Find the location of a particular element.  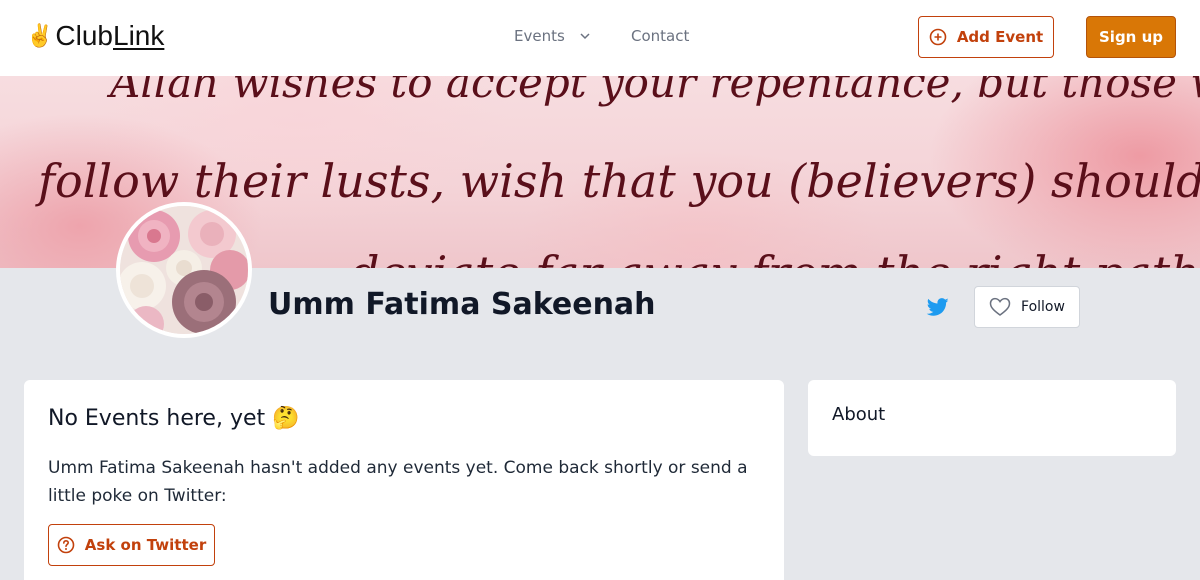

no-events-title: No Events here, yet 🤔 is located at coordinates (174, 418).